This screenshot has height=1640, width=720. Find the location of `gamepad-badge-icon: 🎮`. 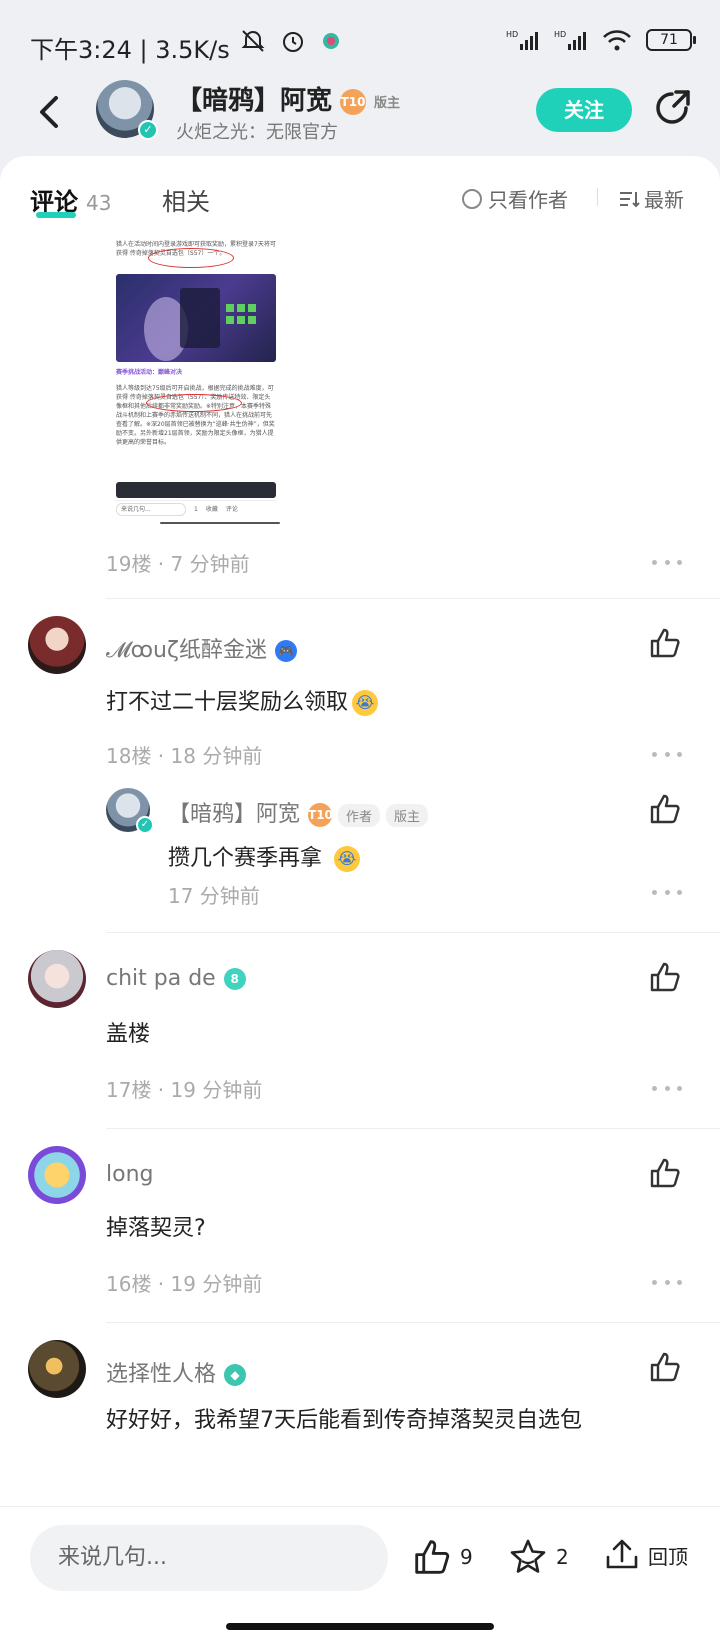

gamepad-badge-icon: 🎮 is located at coordinates (285, 651).